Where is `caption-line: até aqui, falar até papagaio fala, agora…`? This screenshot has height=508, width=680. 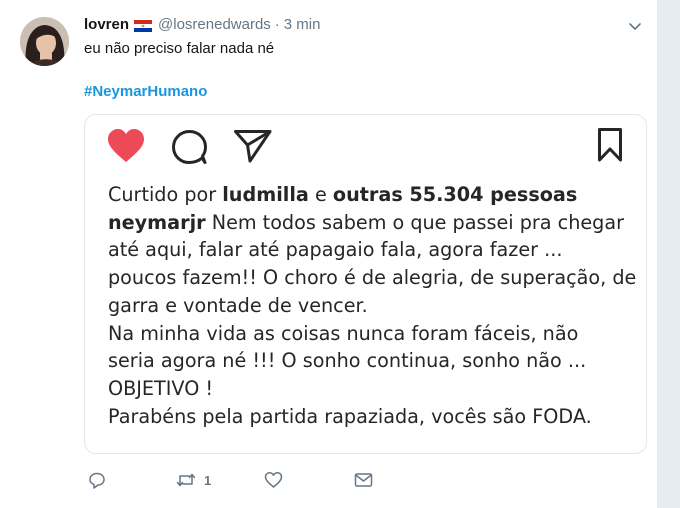
caption-line: até aqui, falar até papagaio fala, agora… is located at coordinates (335, 250).